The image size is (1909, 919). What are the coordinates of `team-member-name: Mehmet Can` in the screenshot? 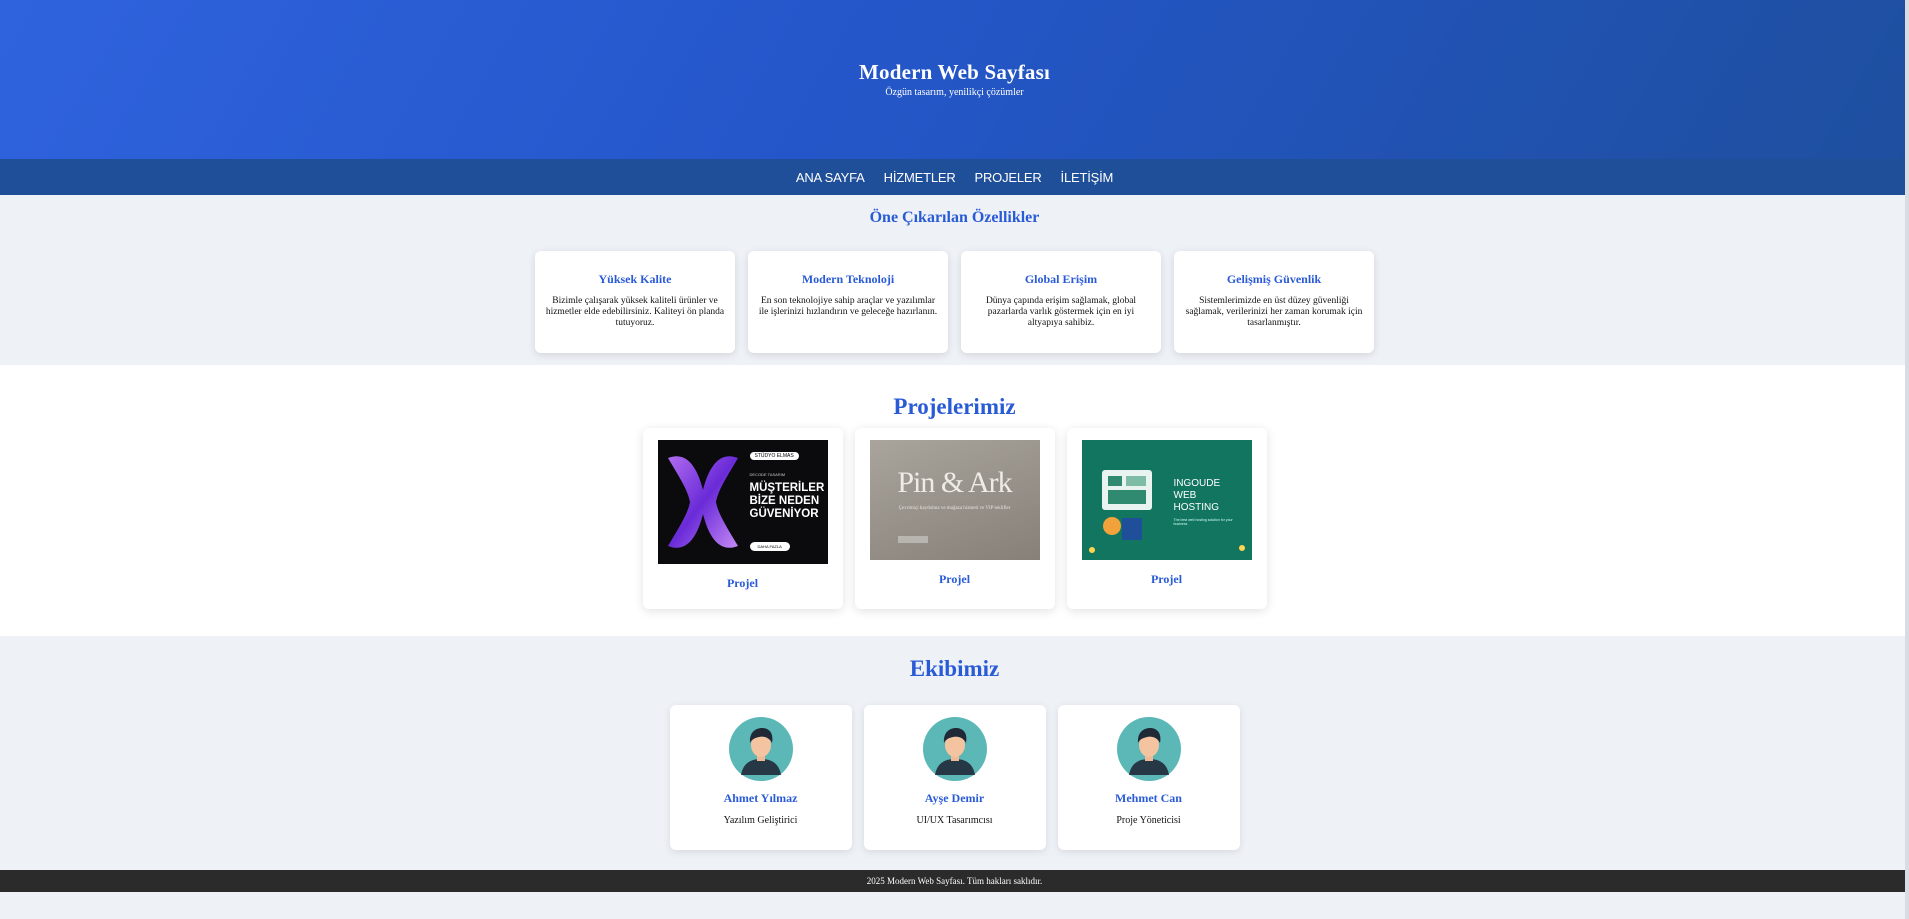 It's located at (1148, 798).